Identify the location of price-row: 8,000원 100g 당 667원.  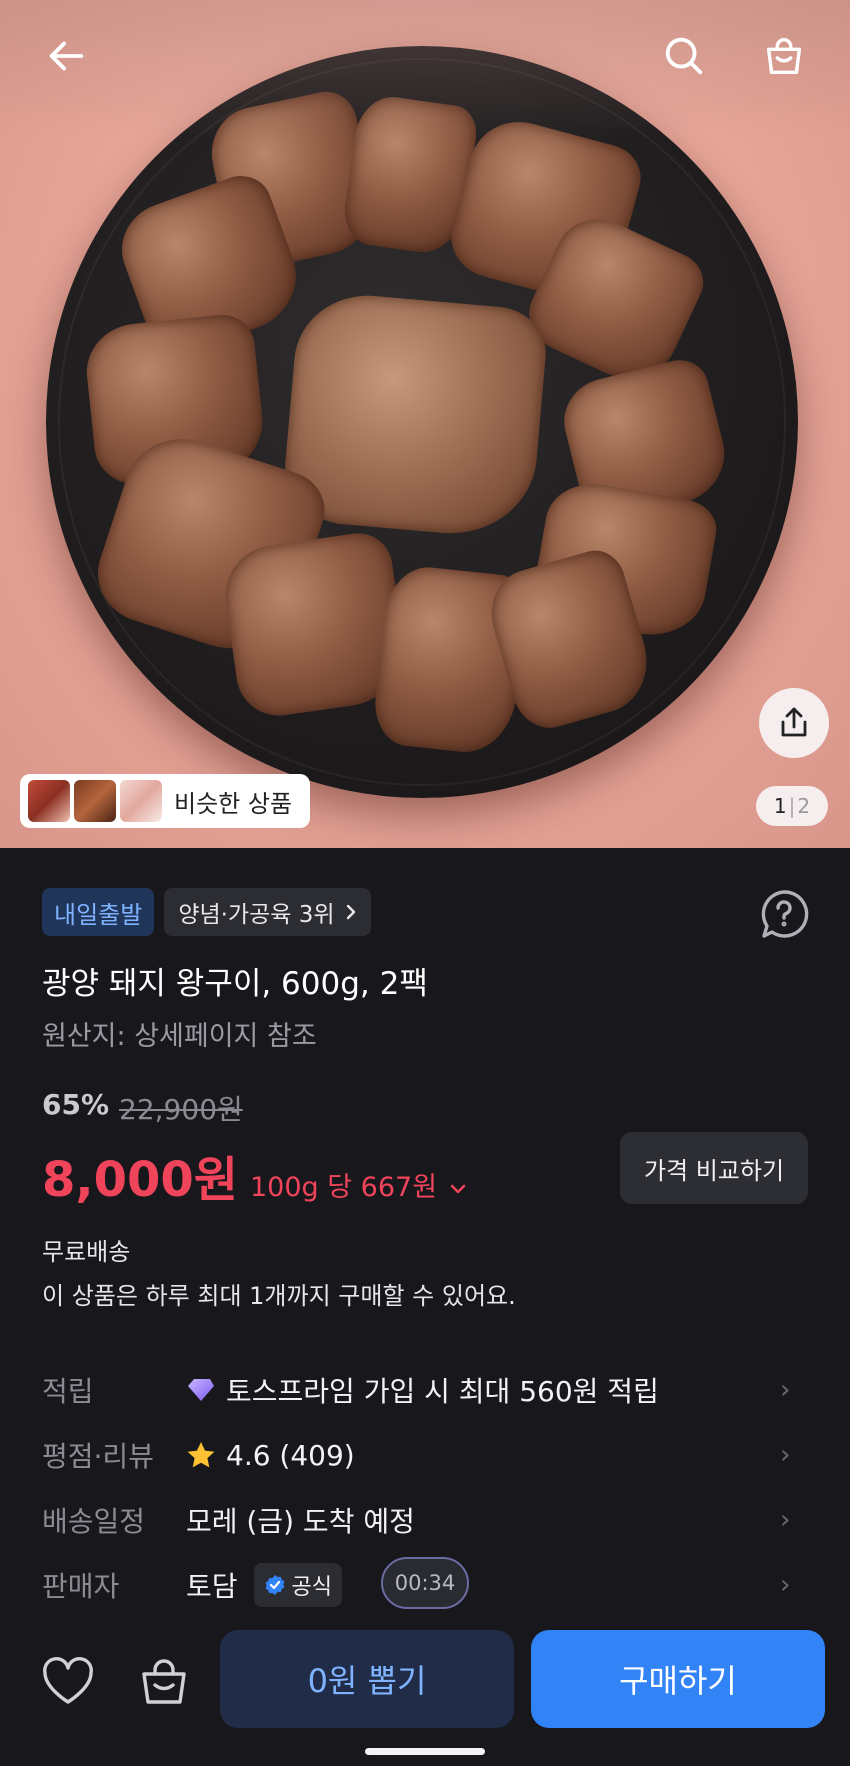
(254, 1175).